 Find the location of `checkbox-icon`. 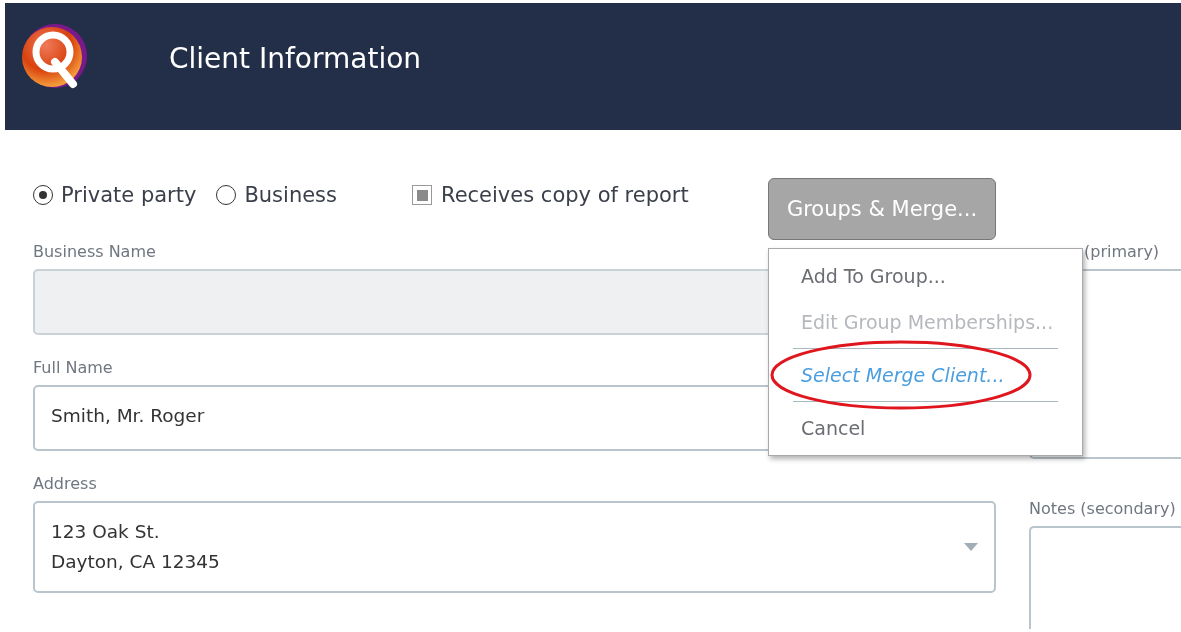

checkbox-icon is located at coordinates (422, 195).